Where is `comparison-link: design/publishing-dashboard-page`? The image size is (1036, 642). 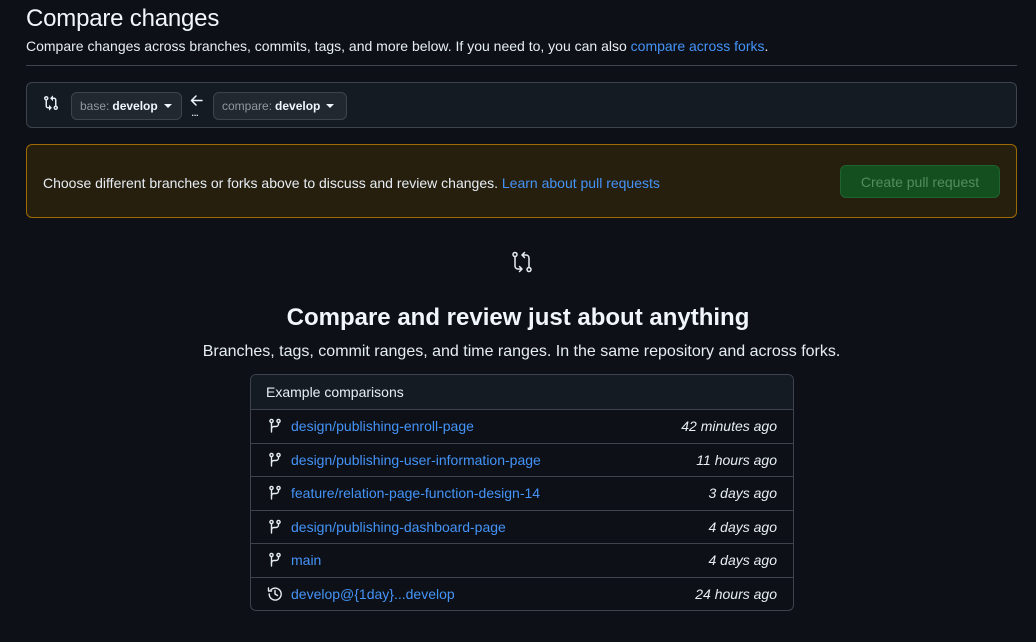
comparison-link: design/publishing-dashboard-page is located at coordinates (500, 527).